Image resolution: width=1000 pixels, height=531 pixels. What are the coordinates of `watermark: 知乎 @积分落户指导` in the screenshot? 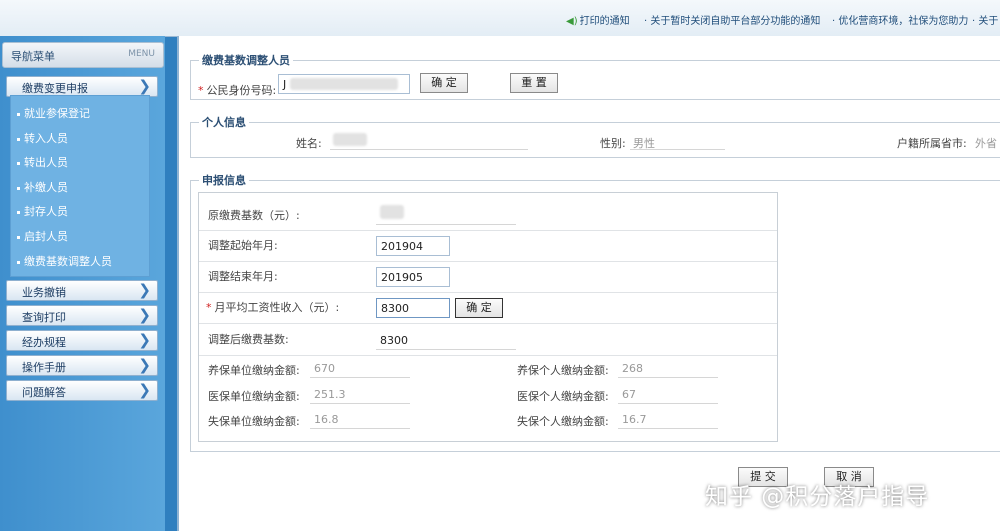 It's located at (817, 497).